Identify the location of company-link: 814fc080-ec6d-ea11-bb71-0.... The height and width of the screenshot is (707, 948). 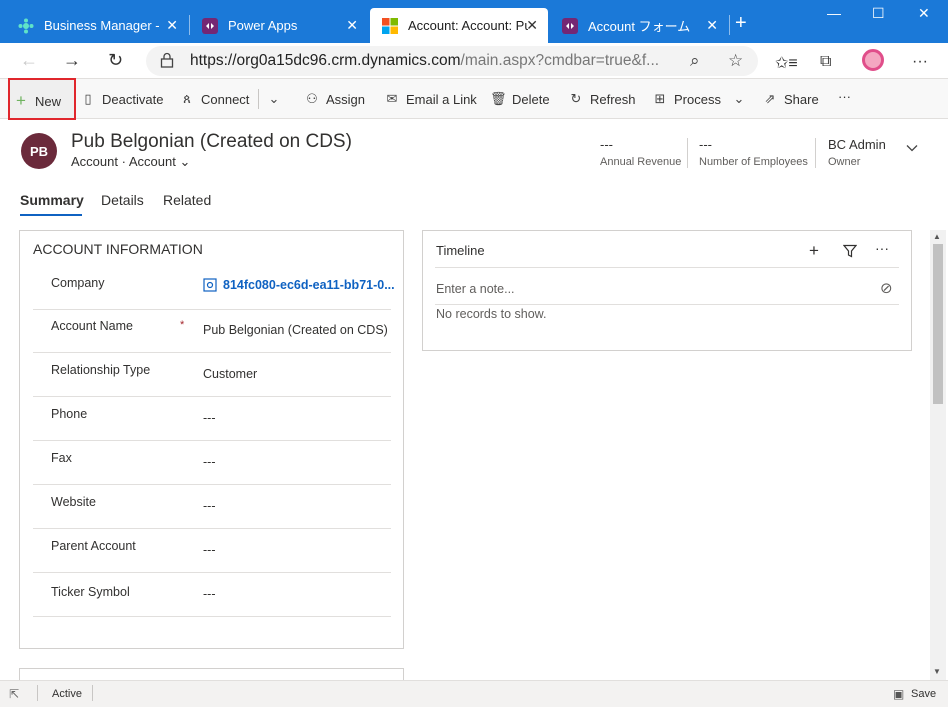
(309, 285).